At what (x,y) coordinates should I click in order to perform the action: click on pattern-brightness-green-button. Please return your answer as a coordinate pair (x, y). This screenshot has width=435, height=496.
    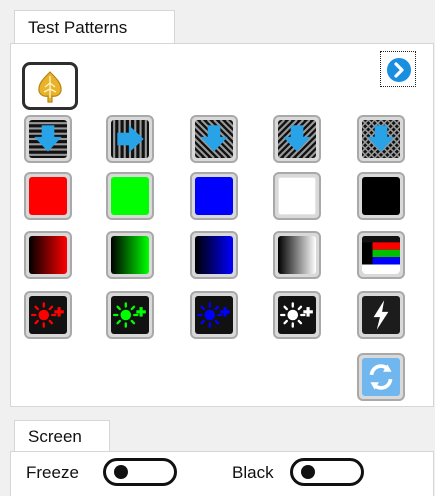
    Looking at the image, I should click on (130, 315).